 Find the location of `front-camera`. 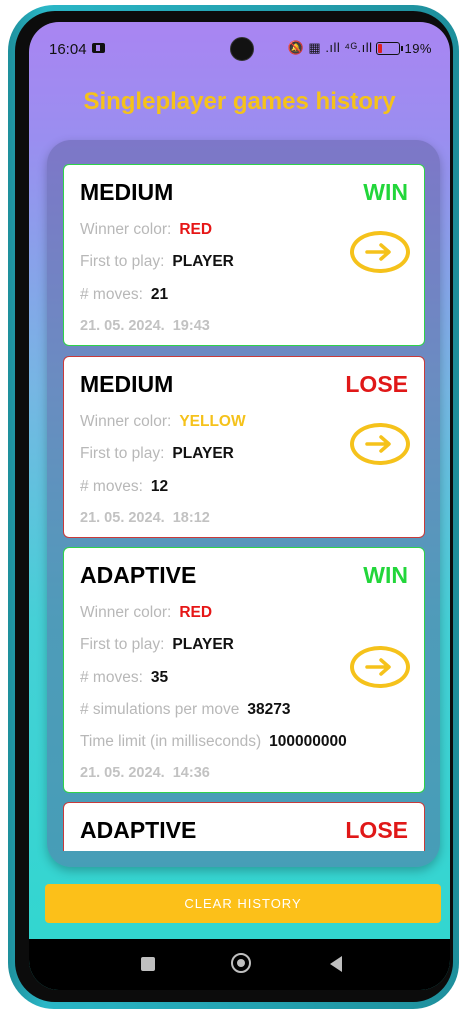

front-camera is located at coordinates (242, 49).